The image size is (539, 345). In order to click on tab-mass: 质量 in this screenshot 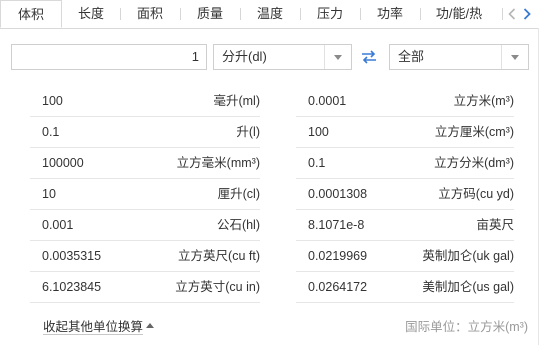, I will do `click(210, 14)`.